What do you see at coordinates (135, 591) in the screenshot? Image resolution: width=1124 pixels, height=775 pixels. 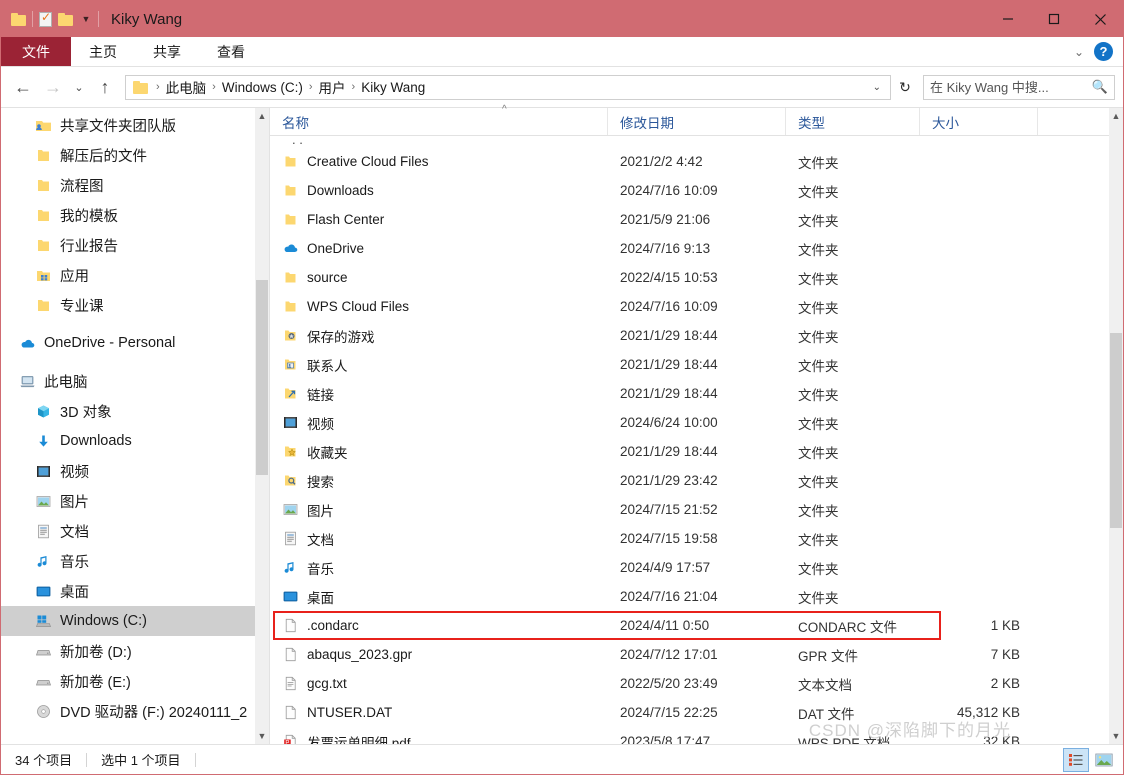 I see `sidebar-item-desktop: 桌面` at bounding box center [135, 591].